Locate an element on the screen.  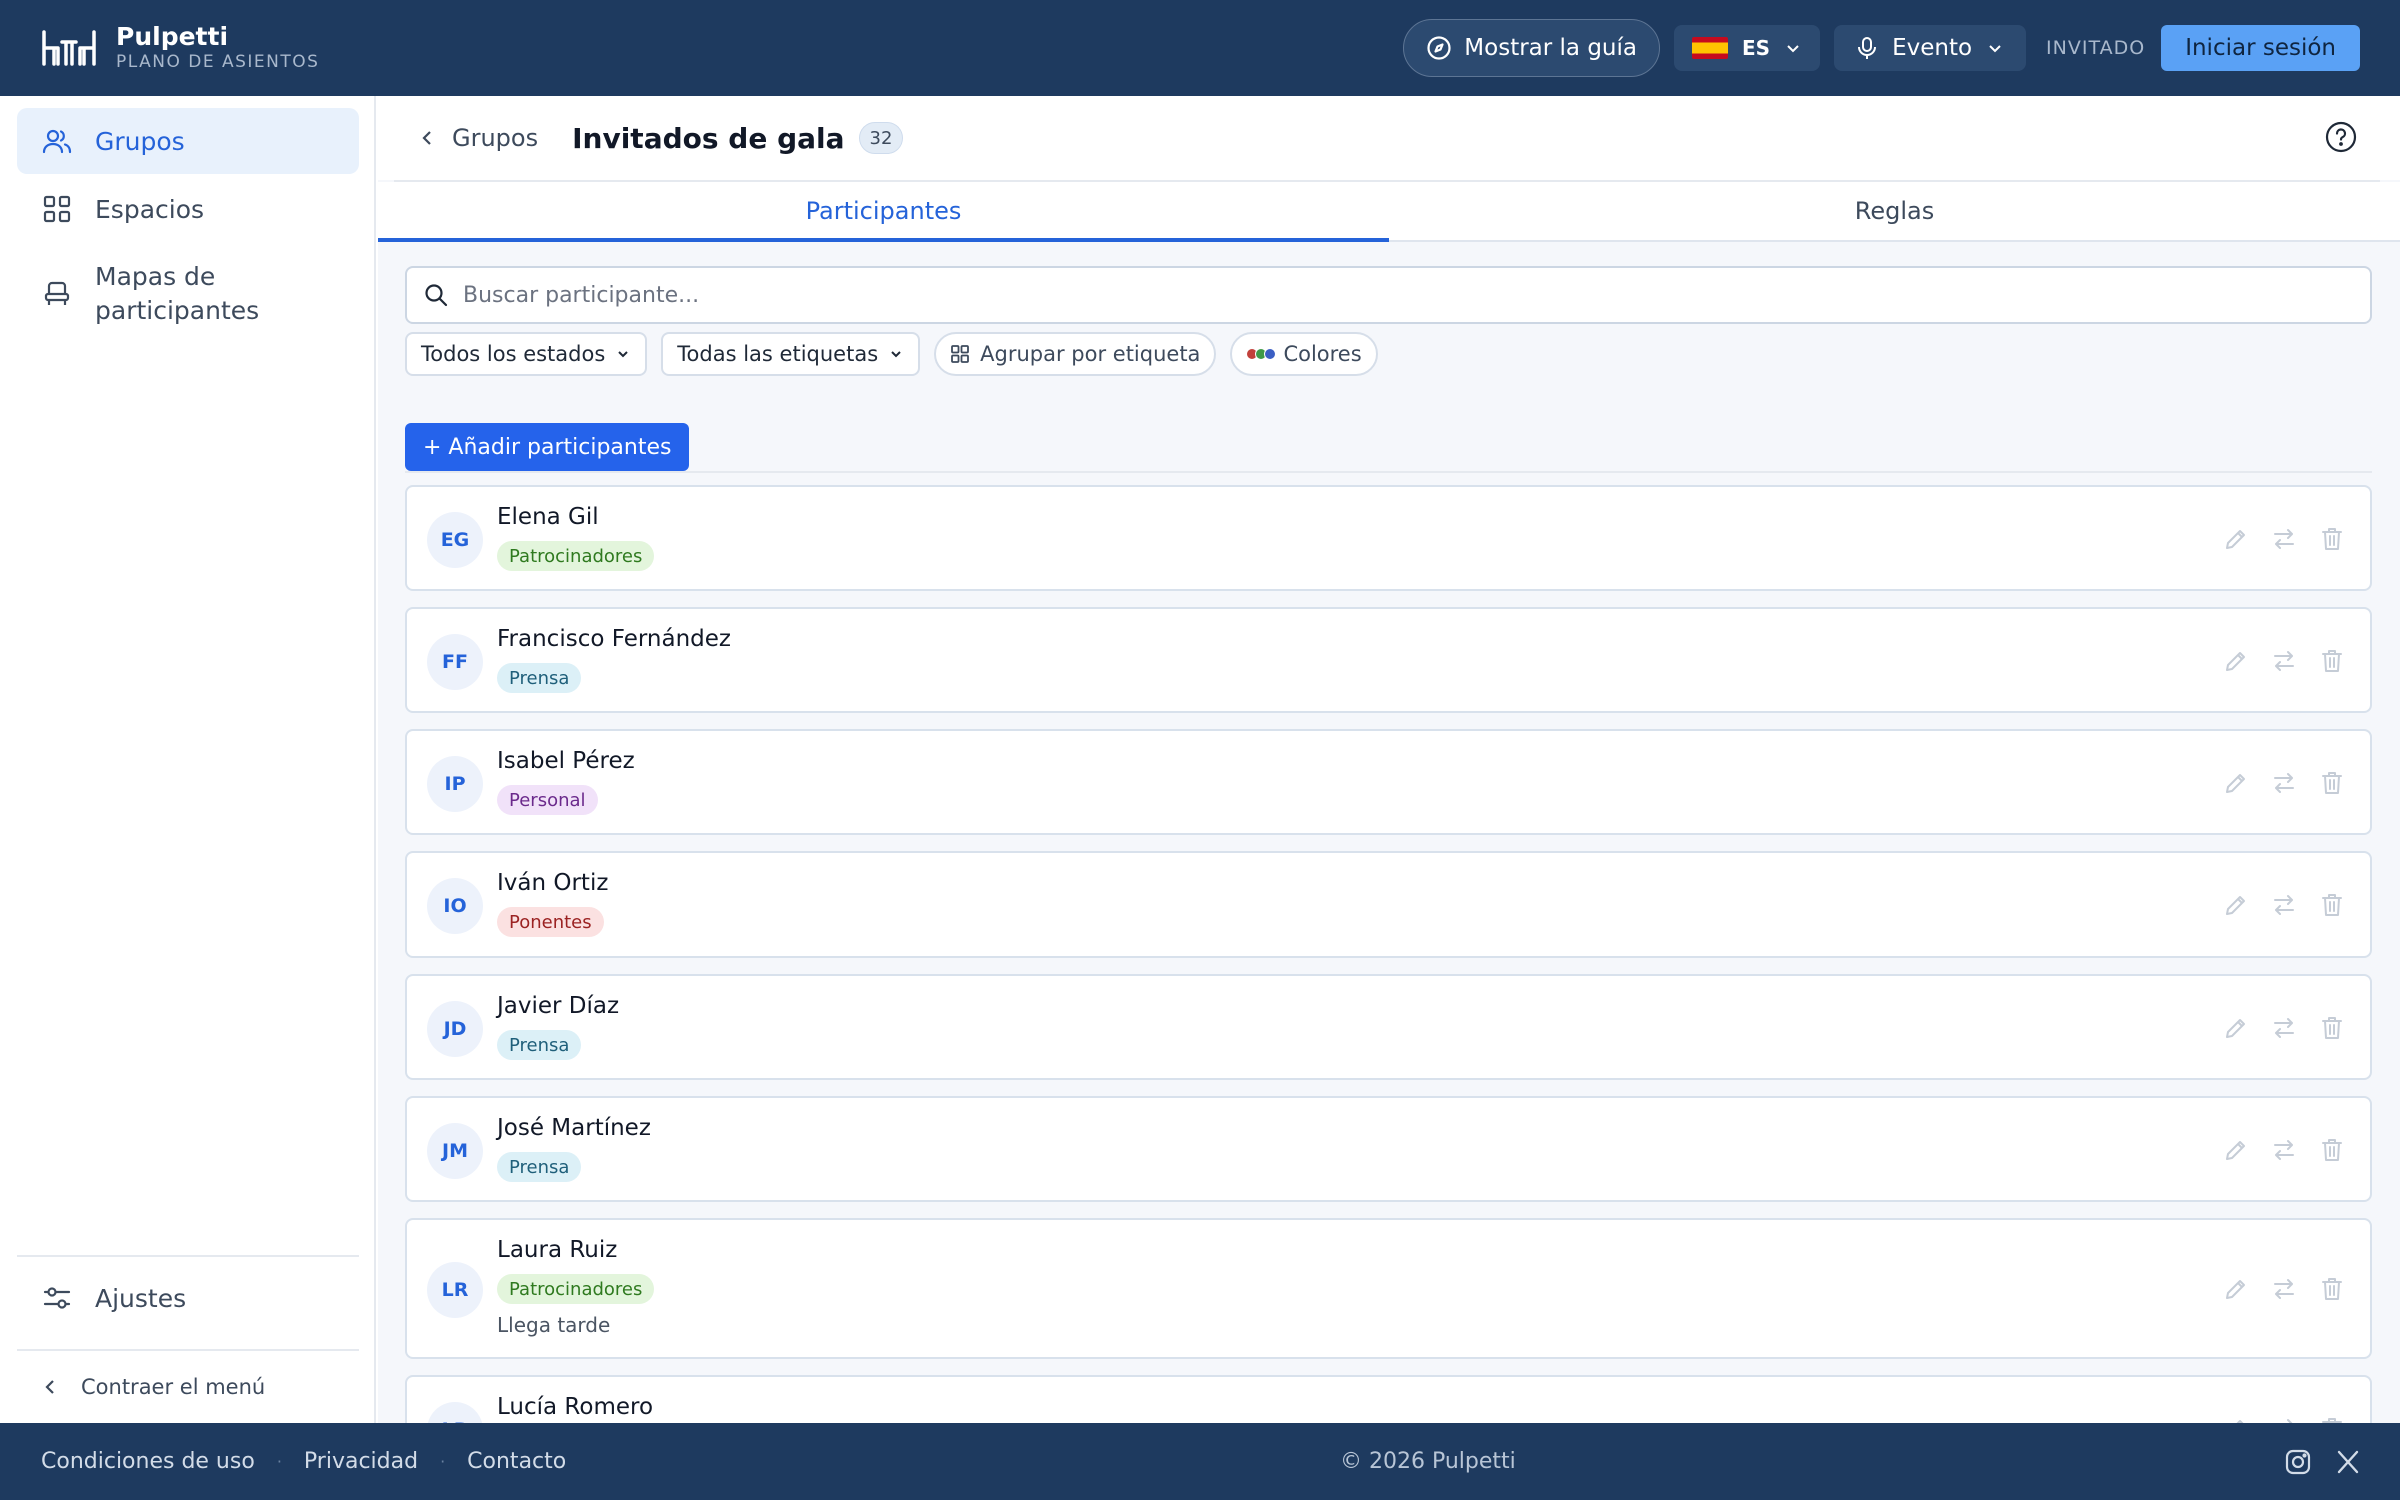
status-filter-select: Todos los estados is located at coordinates (526, 354).